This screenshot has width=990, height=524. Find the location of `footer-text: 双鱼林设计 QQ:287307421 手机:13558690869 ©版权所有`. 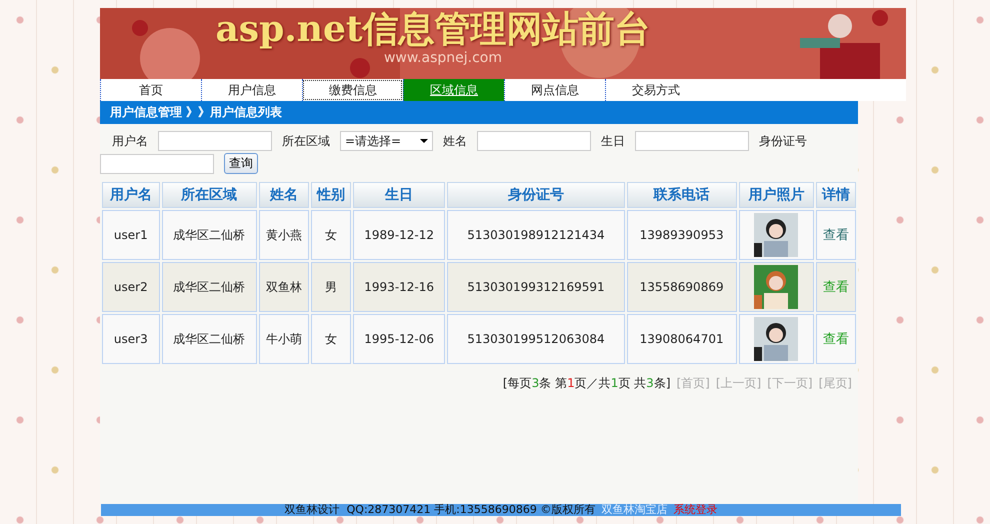

footer-text: 双鱼林设计 QQ:287307421 手机:13558690869 ©版权所有 is located at coordinates (440, 510).